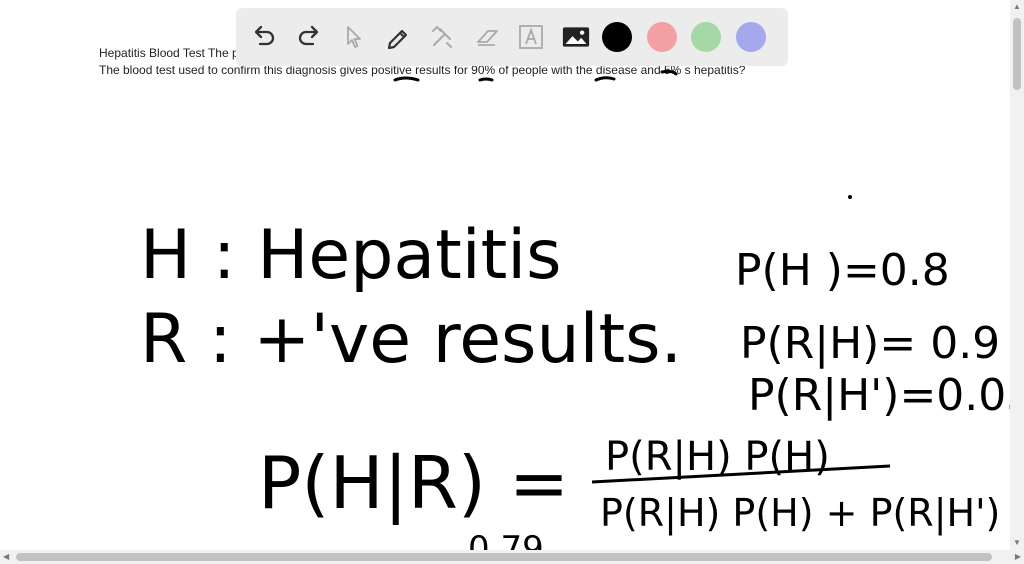  What do you see at coordinates (506, 539) in the screenshot?
I see `ink-partial-answer: 0.79` at bounding box center [506, 539].